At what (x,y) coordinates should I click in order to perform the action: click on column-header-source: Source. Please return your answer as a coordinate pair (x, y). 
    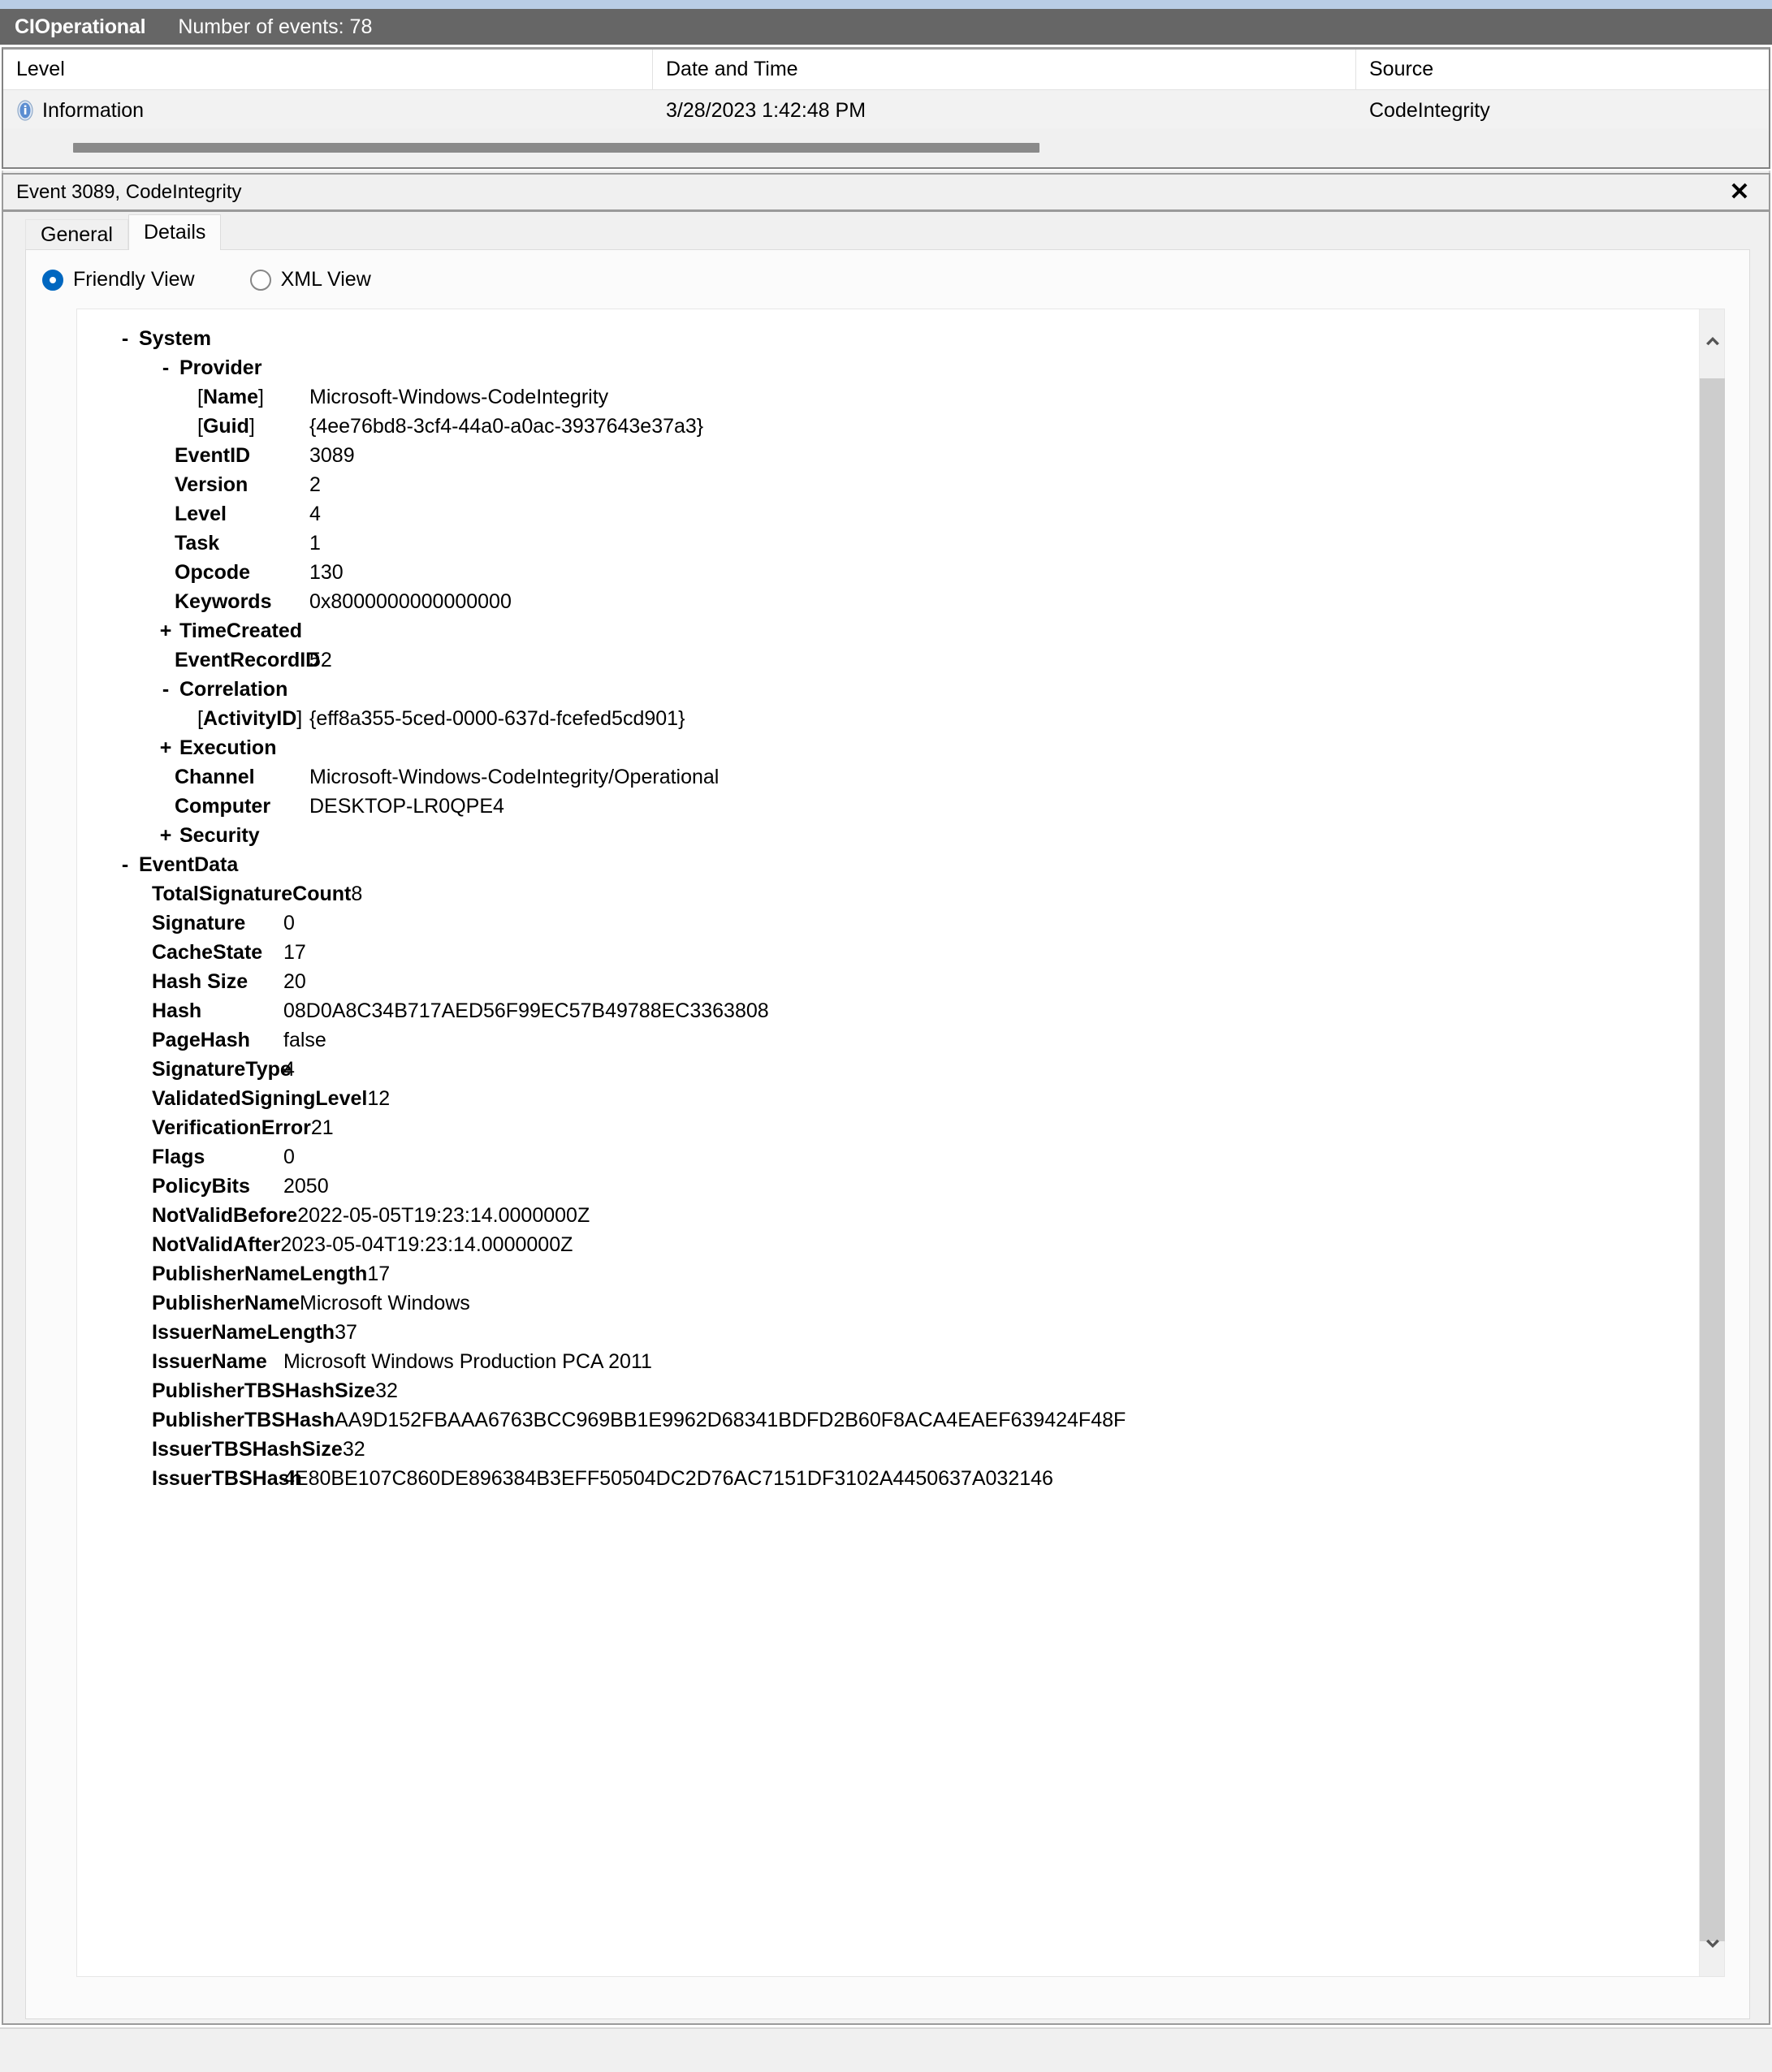
    Looking at the image, I should click on (1562, 70).